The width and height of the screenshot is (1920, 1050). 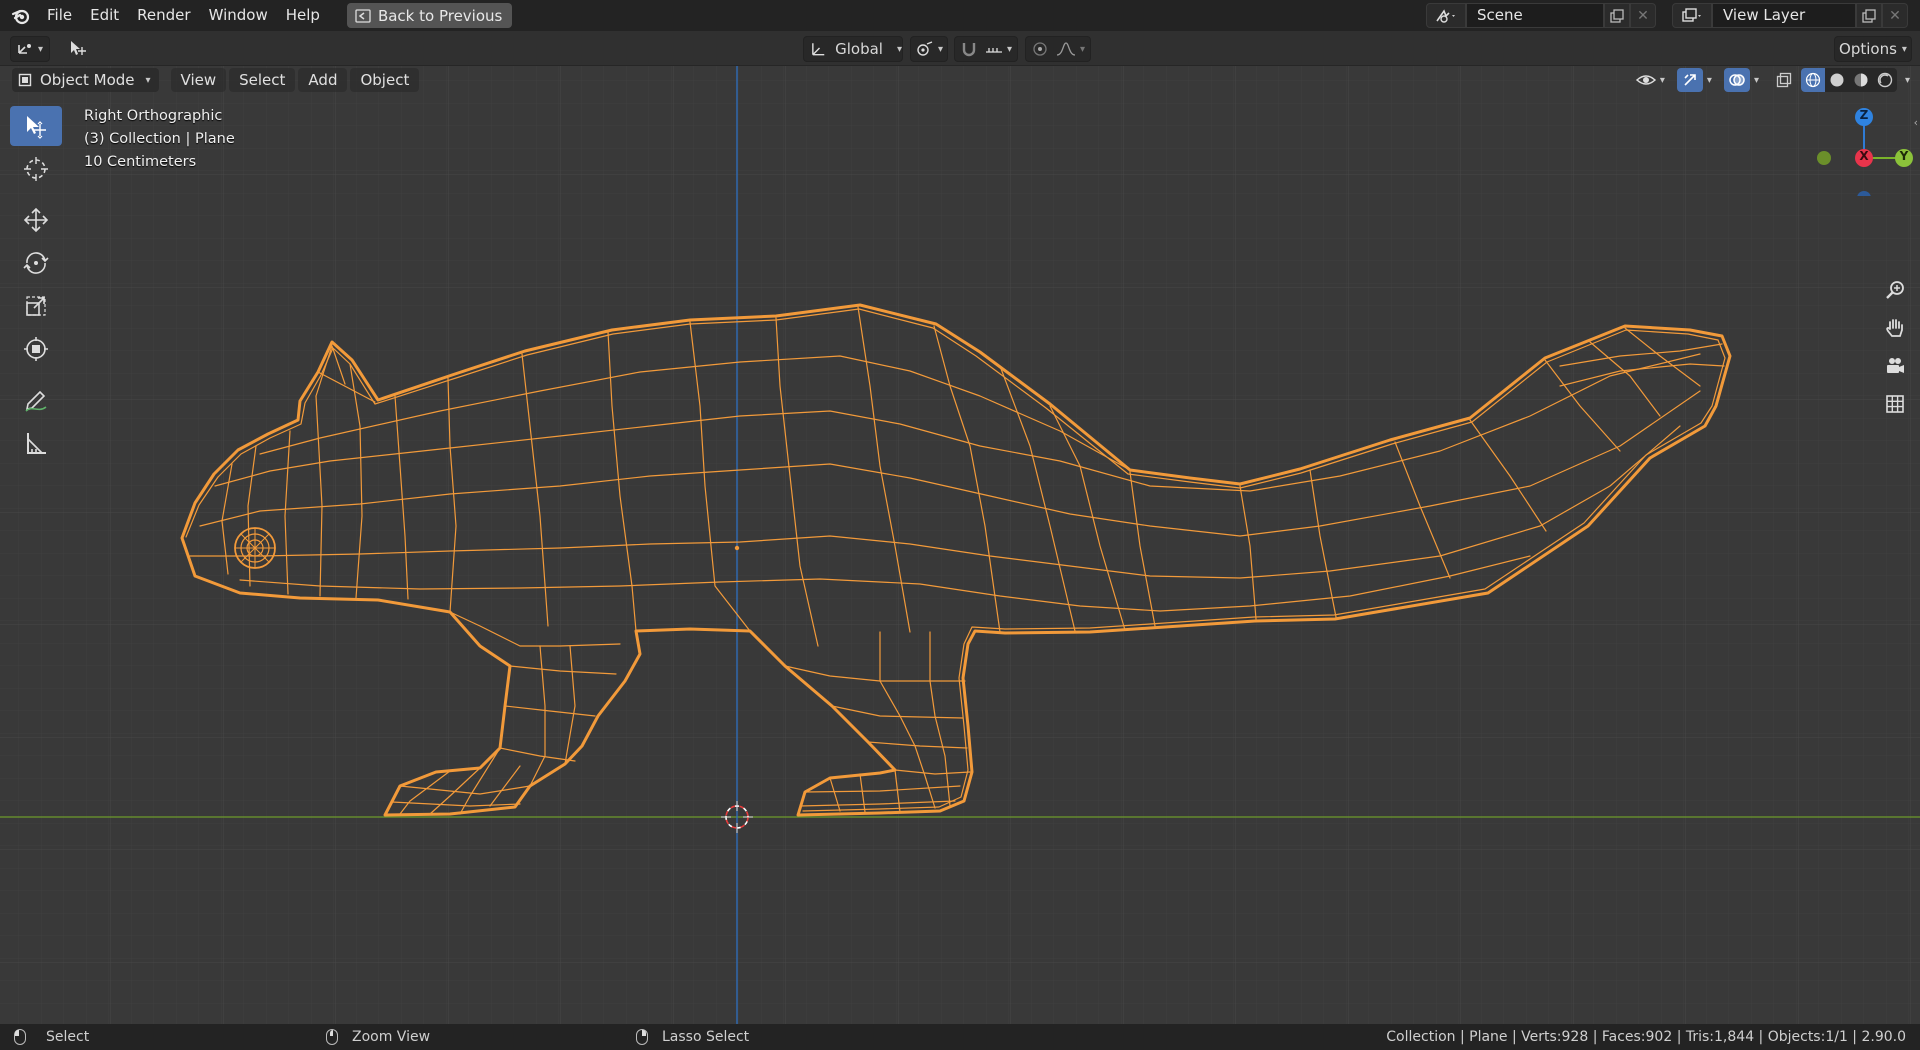 I want to click on rotate-tool, so click(x=36, y=263).